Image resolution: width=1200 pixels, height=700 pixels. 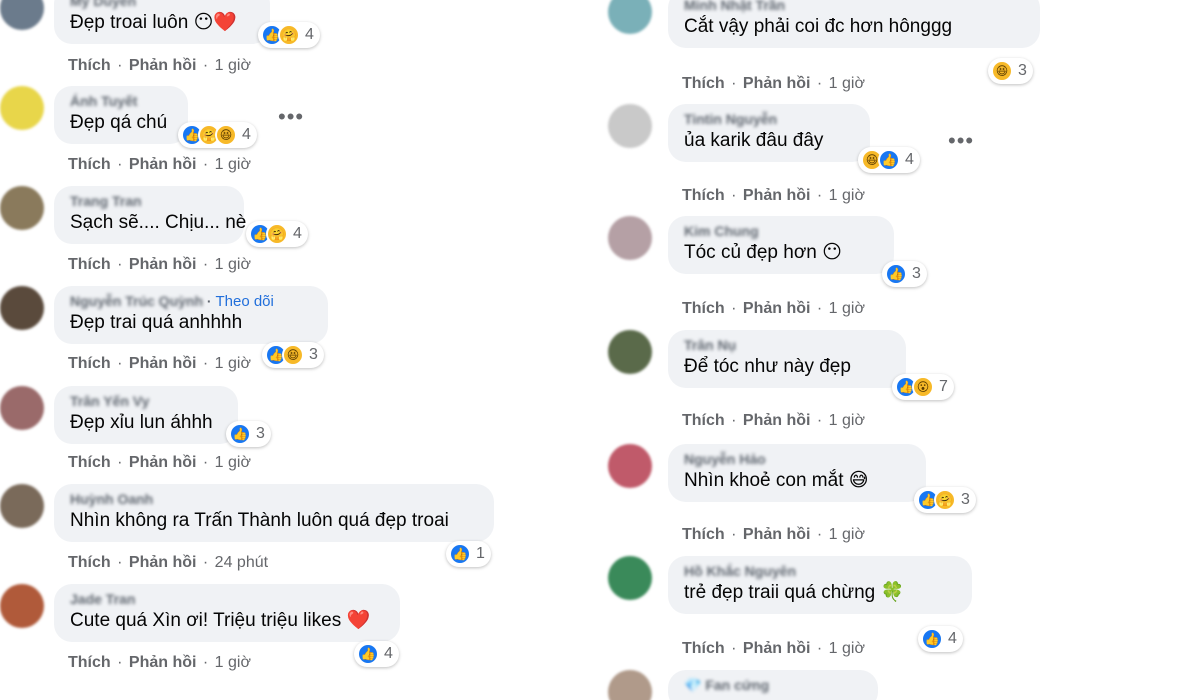 What do you see at coordinates (730, 119) in the screenshot?
I see `author-name: Tintin Nguyễn` at bounding box center [730, 119].